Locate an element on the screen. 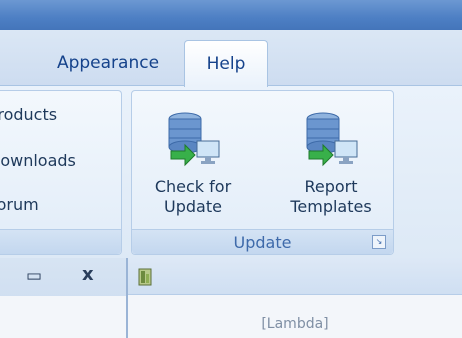 The image size is (462, 338). check-for-update-label-line1: Check for is located at coordinates (193, 186).